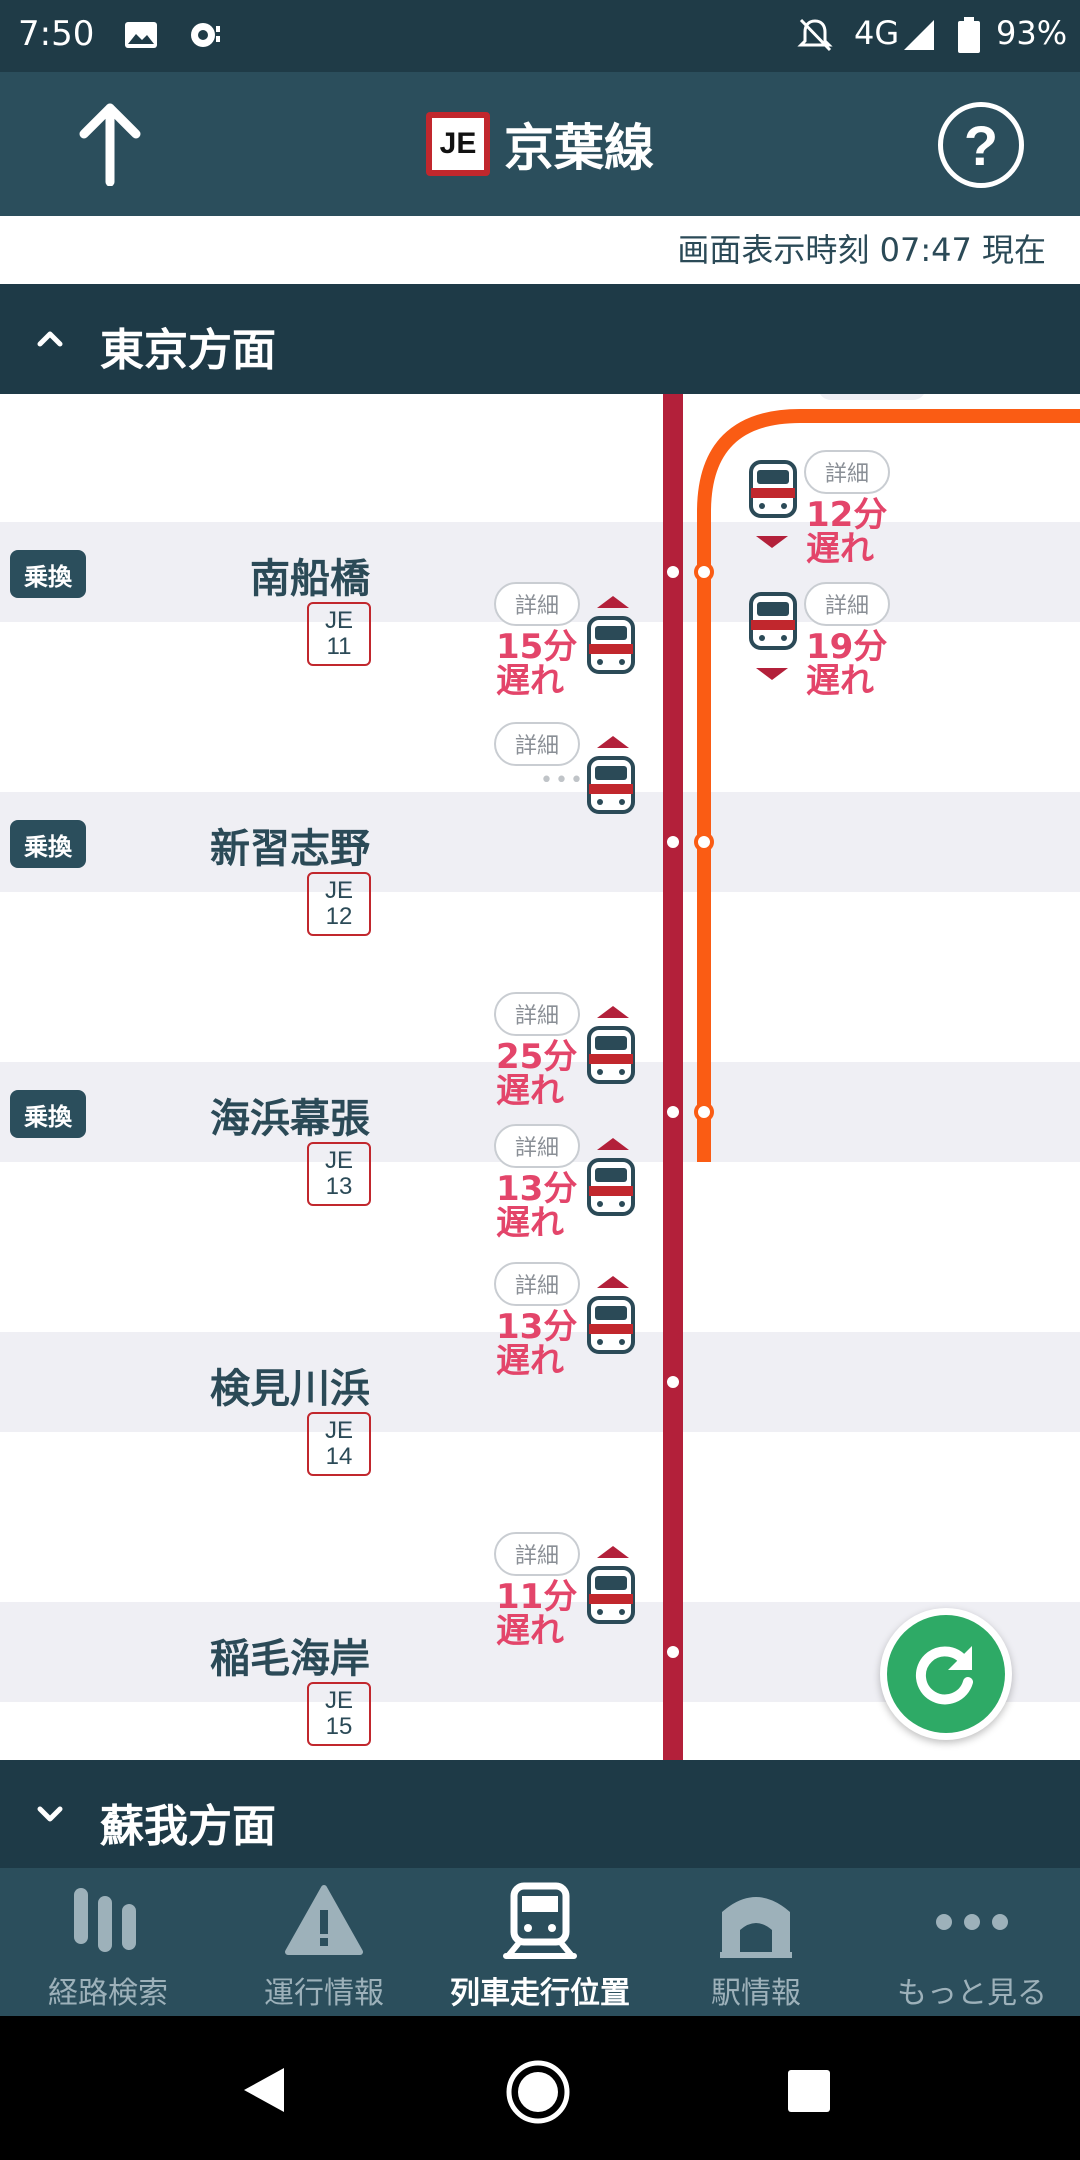  What do you see at coordinates (756, 1993) in the screenshot?
I see `nav-label: 駅情報` at bounding box center [756, 1993].